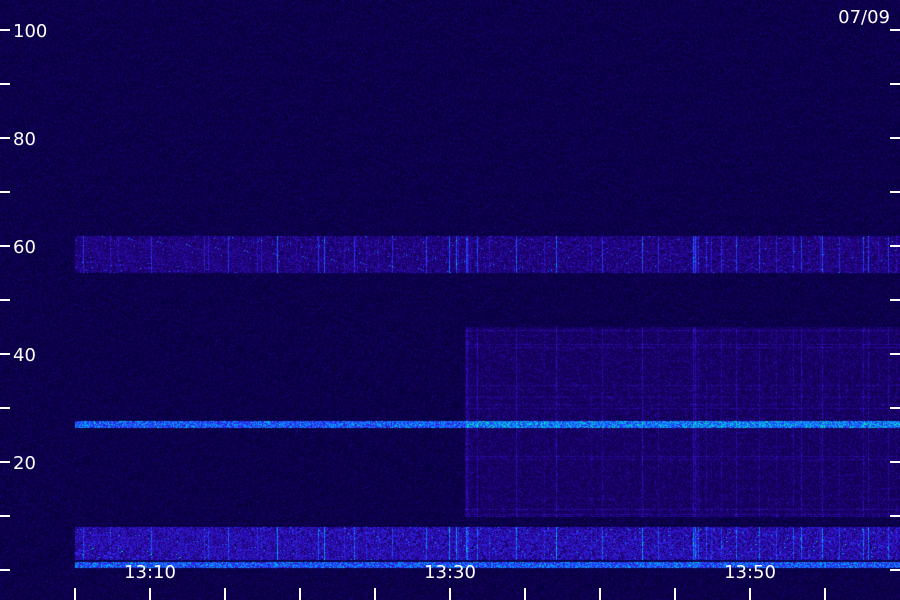 This screenshot has height=600, width=900. Describe the element at coordinates (24, 355) in the screenshot. I see `y-tick-label: 40` at that location.